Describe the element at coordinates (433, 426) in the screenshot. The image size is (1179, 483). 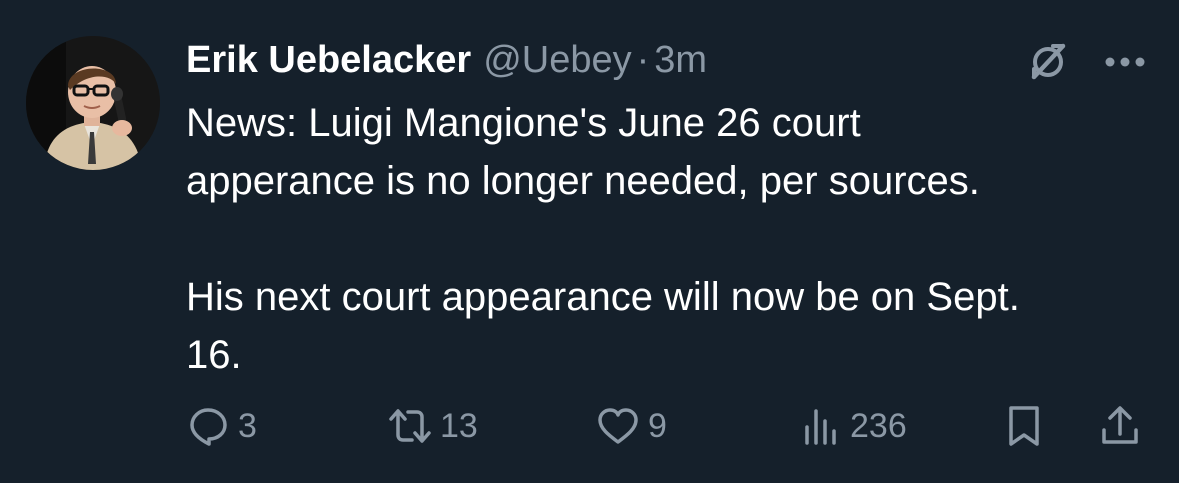
I see `retweet-button: 13` at that location.